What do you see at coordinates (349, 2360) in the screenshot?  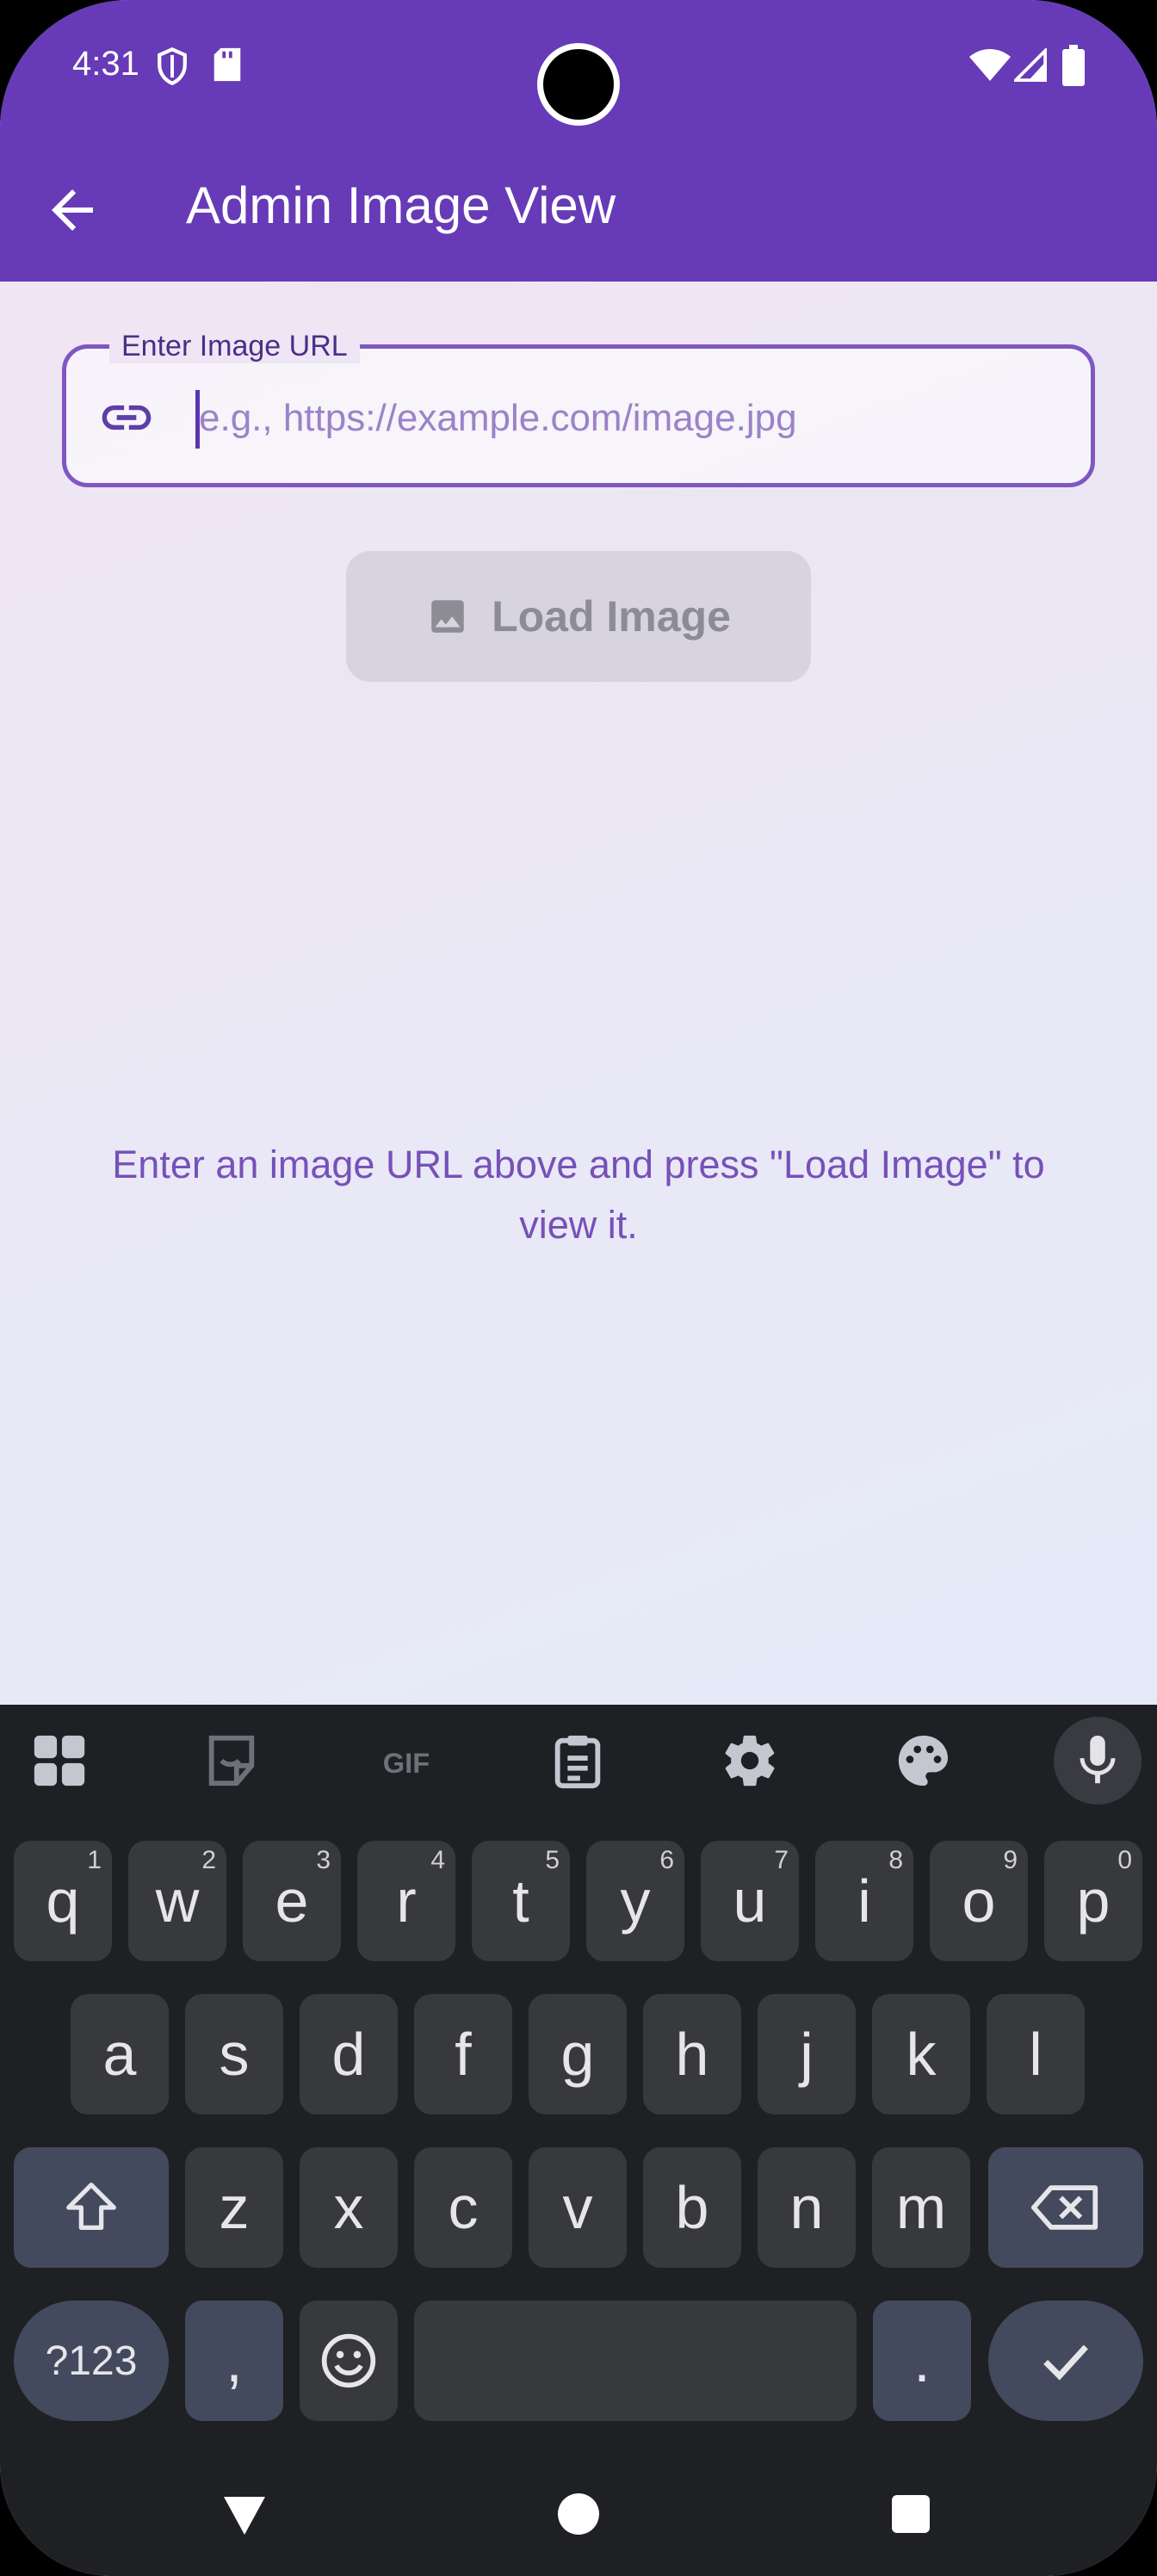 I see `emoji-key` at bounding box center [349, 2360].